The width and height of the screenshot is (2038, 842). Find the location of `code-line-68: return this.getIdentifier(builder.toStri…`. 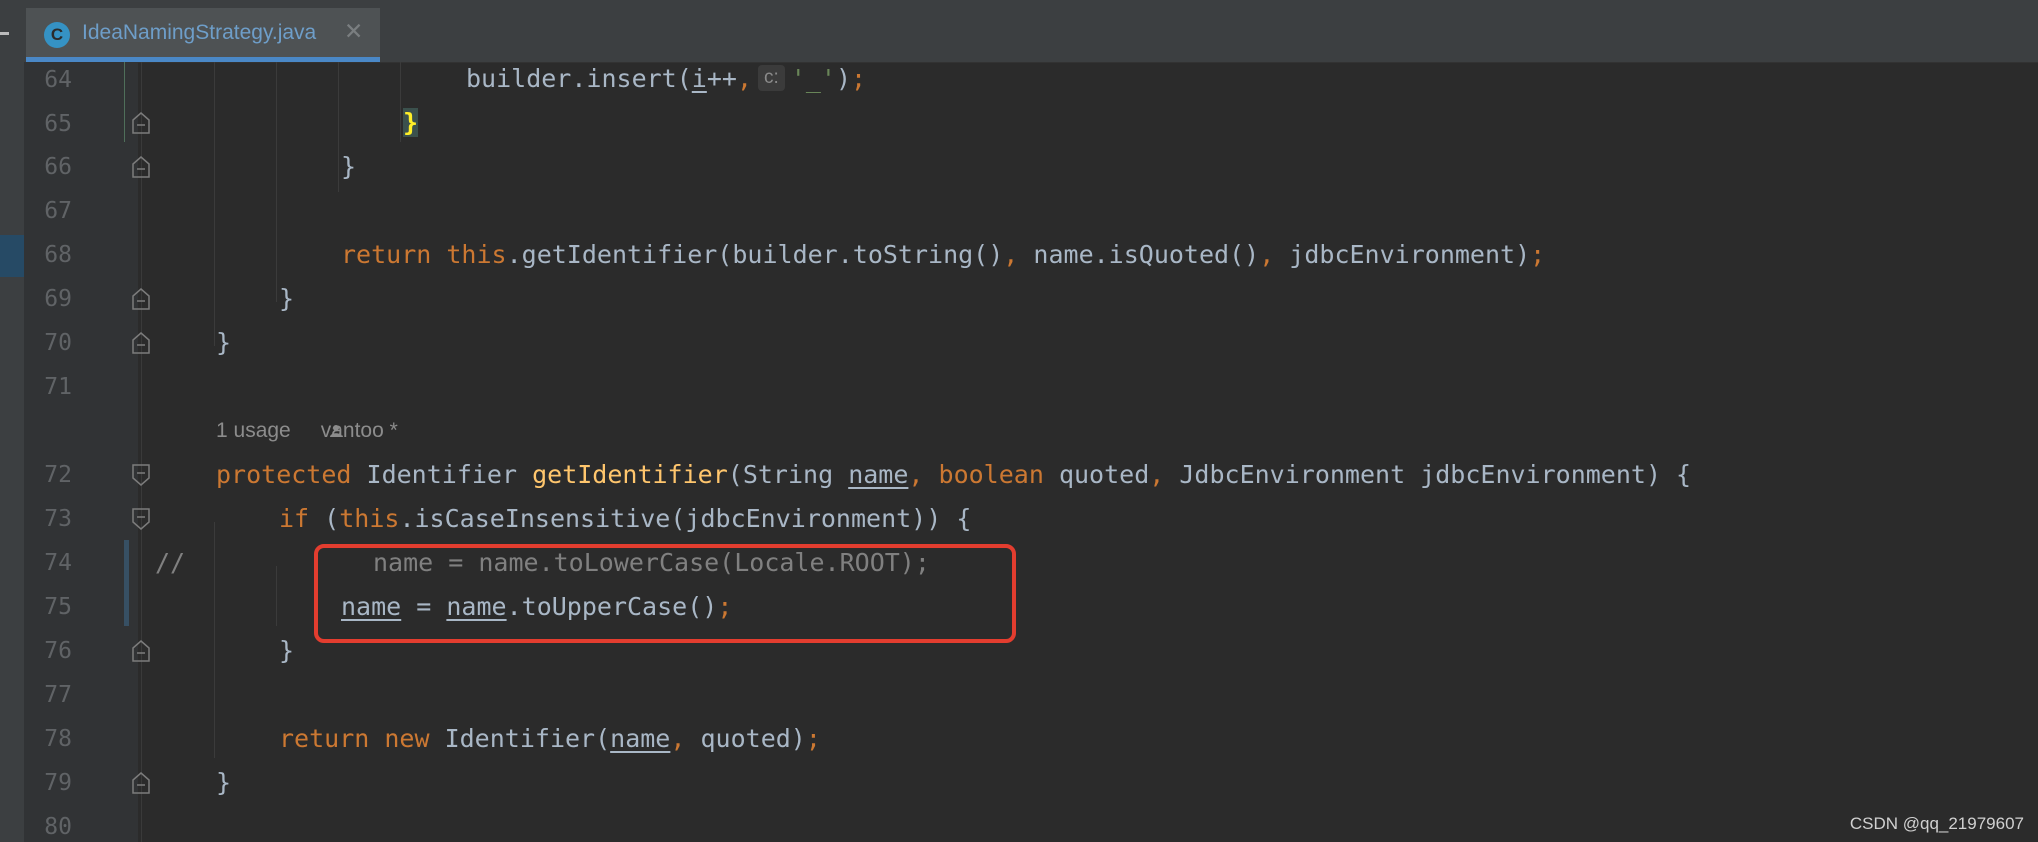

code-line-68: return this.getIdentifier(builder.toStri… is located at coordinates (943, 255).